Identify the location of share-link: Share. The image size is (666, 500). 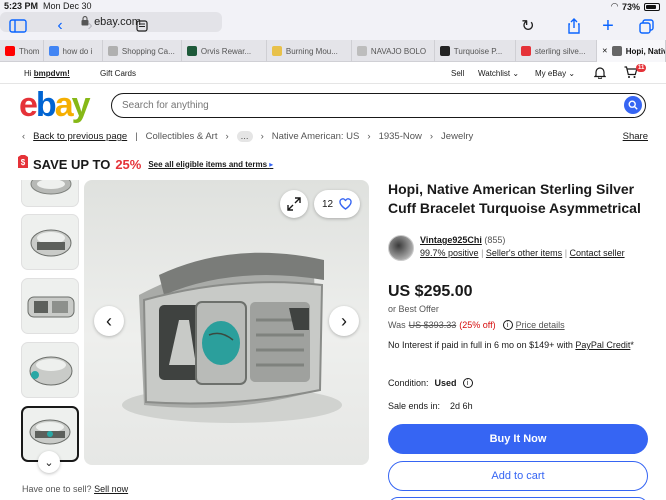
(635, 136).